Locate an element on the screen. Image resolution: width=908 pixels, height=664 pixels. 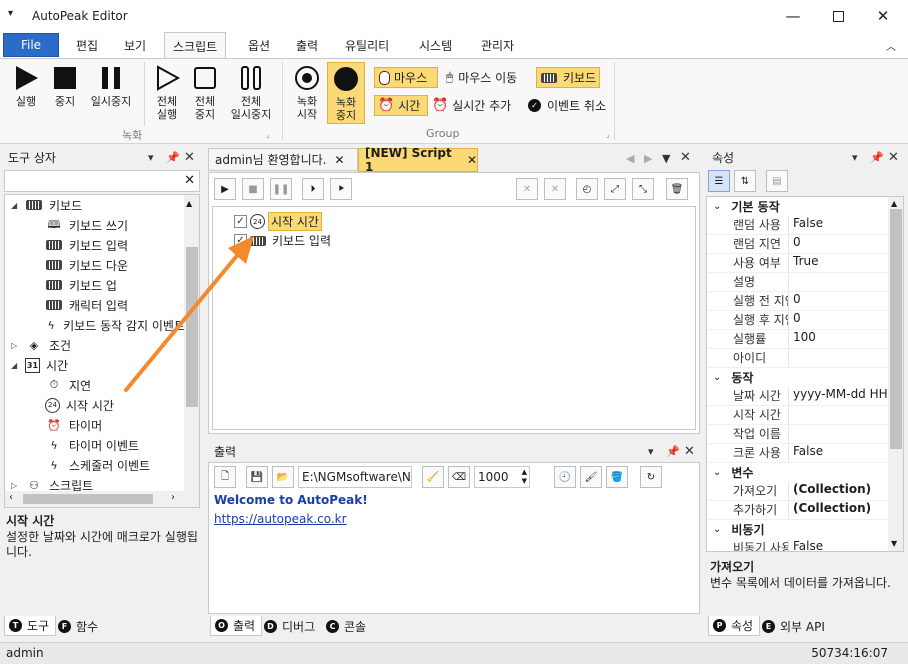
window-menu-icon: ▾ is located at coordinates (10, 13).